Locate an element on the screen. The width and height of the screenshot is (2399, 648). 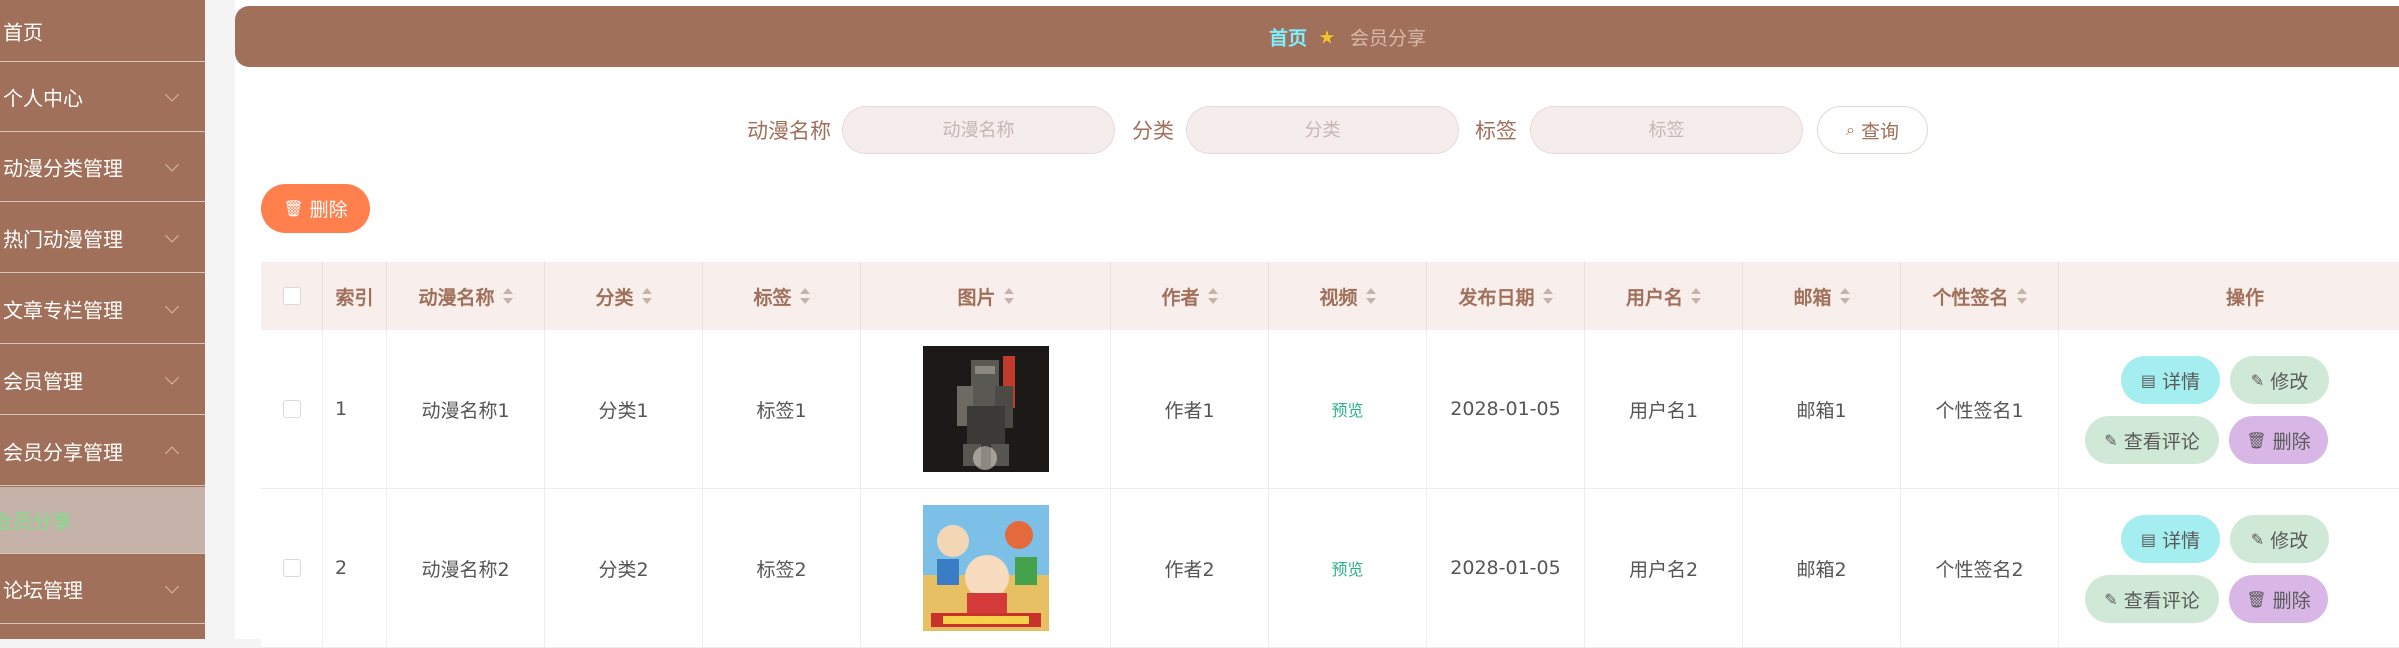
sidebar-item-label: 文章专栏管理 is located at coordinates (63, 310).